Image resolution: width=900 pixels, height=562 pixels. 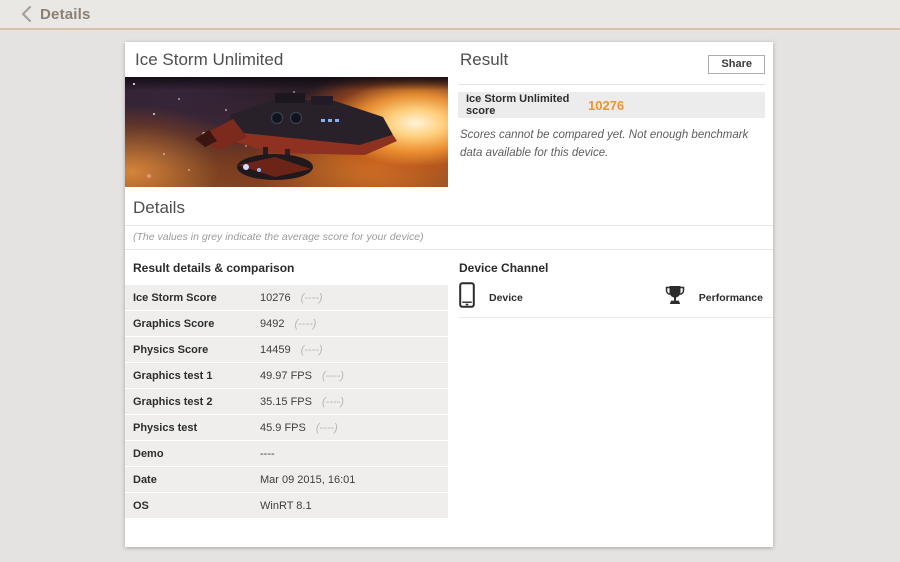 I want to click on overall-score-row: Ice Storm Unlimited score 10276, so click(x=611, y=105).